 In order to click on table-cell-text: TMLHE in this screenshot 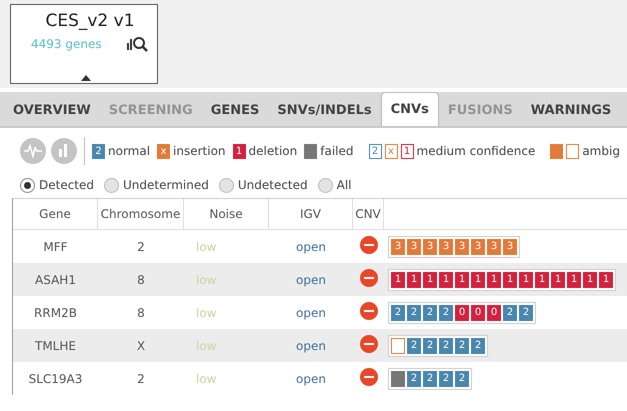, I will do `click(55, 345)`.